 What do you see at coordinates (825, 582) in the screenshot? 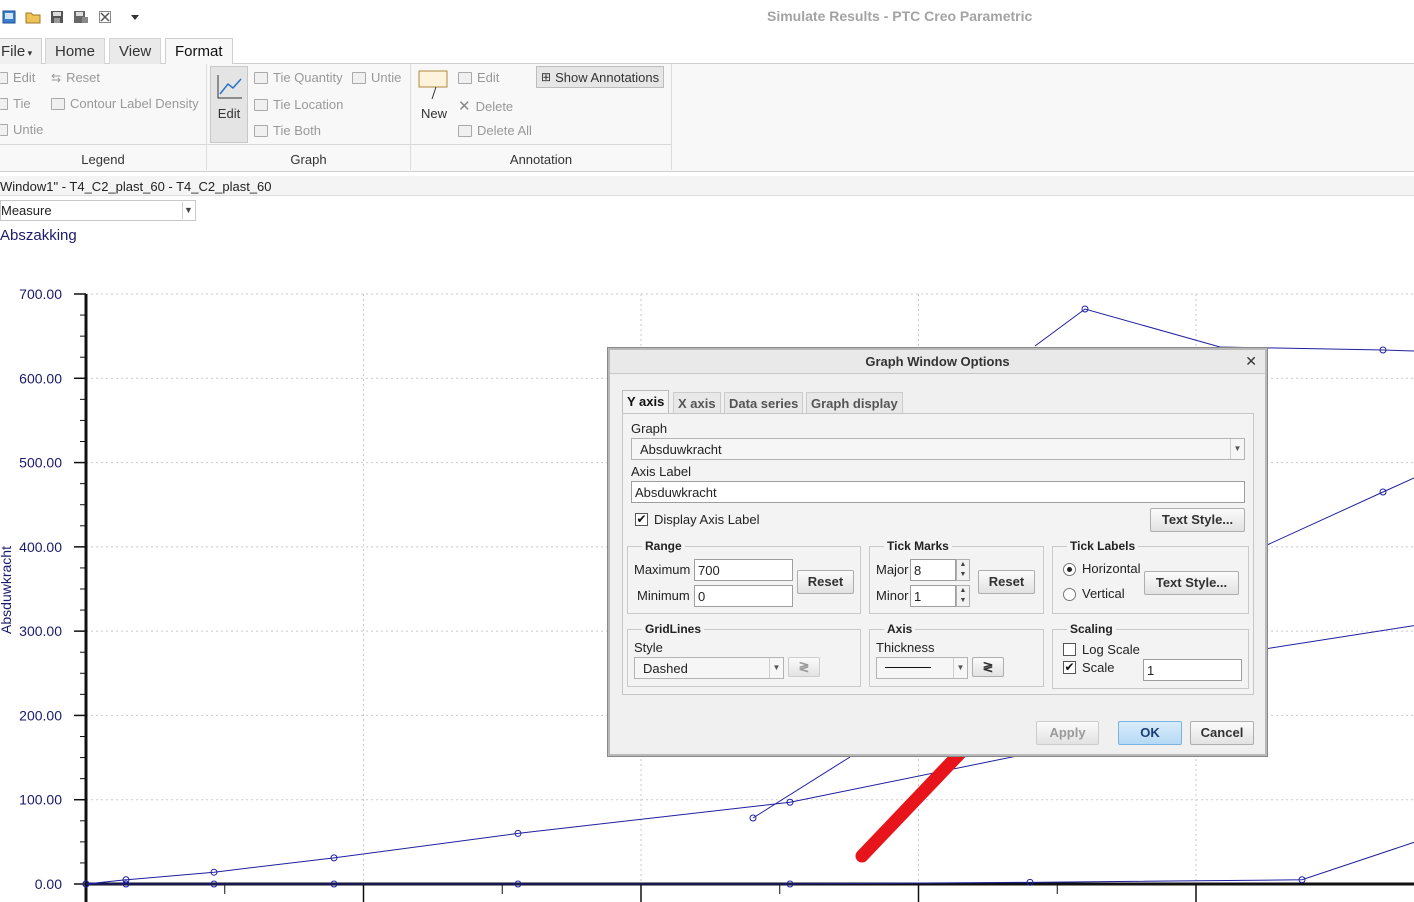
I see `range-reset-button: Reset` at bounding box center [825, 582].